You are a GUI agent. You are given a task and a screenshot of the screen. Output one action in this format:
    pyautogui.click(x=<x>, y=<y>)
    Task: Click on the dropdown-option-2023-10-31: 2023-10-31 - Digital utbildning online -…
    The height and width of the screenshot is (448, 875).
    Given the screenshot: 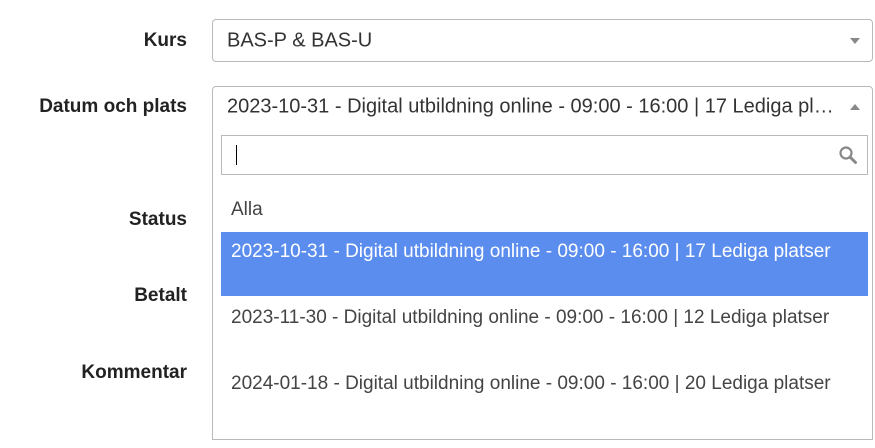 What is the action you would take?
    pyautogui.click(x=544, y=264)
    